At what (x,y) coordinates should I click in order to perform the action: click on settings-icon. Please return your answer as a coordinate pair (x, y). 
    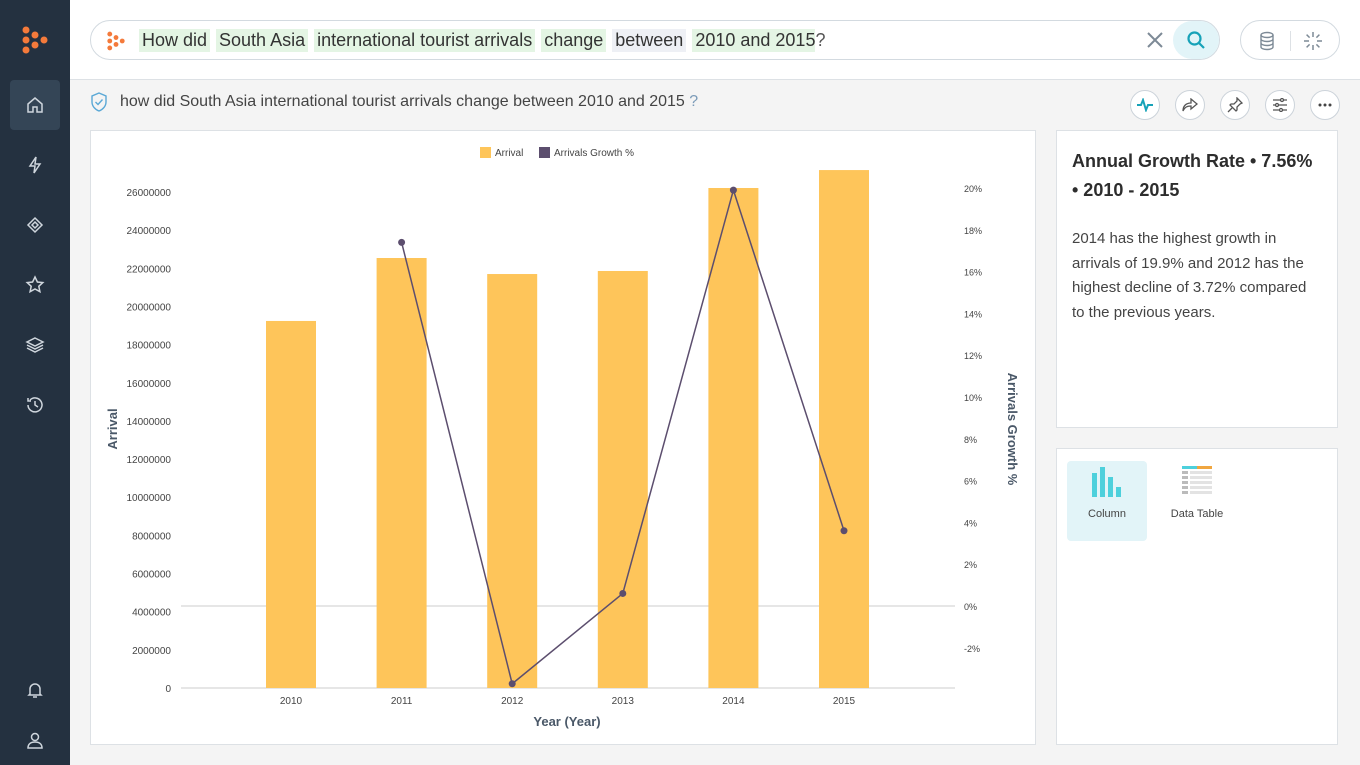
    Looking at the image, I should click on (1280, 105).